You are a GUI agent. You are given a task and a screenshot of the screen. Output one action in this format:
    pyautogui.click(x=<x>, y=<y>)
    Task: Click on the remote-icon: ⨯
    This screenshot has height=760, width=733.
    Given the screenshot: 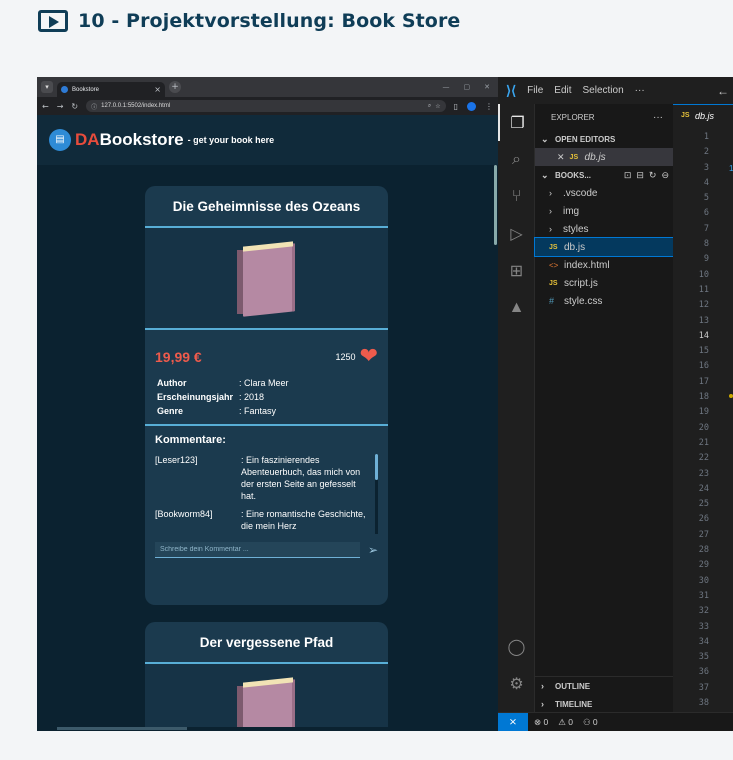 What is the action you would take?
    pyautogui.click(x=513, y=721)
    